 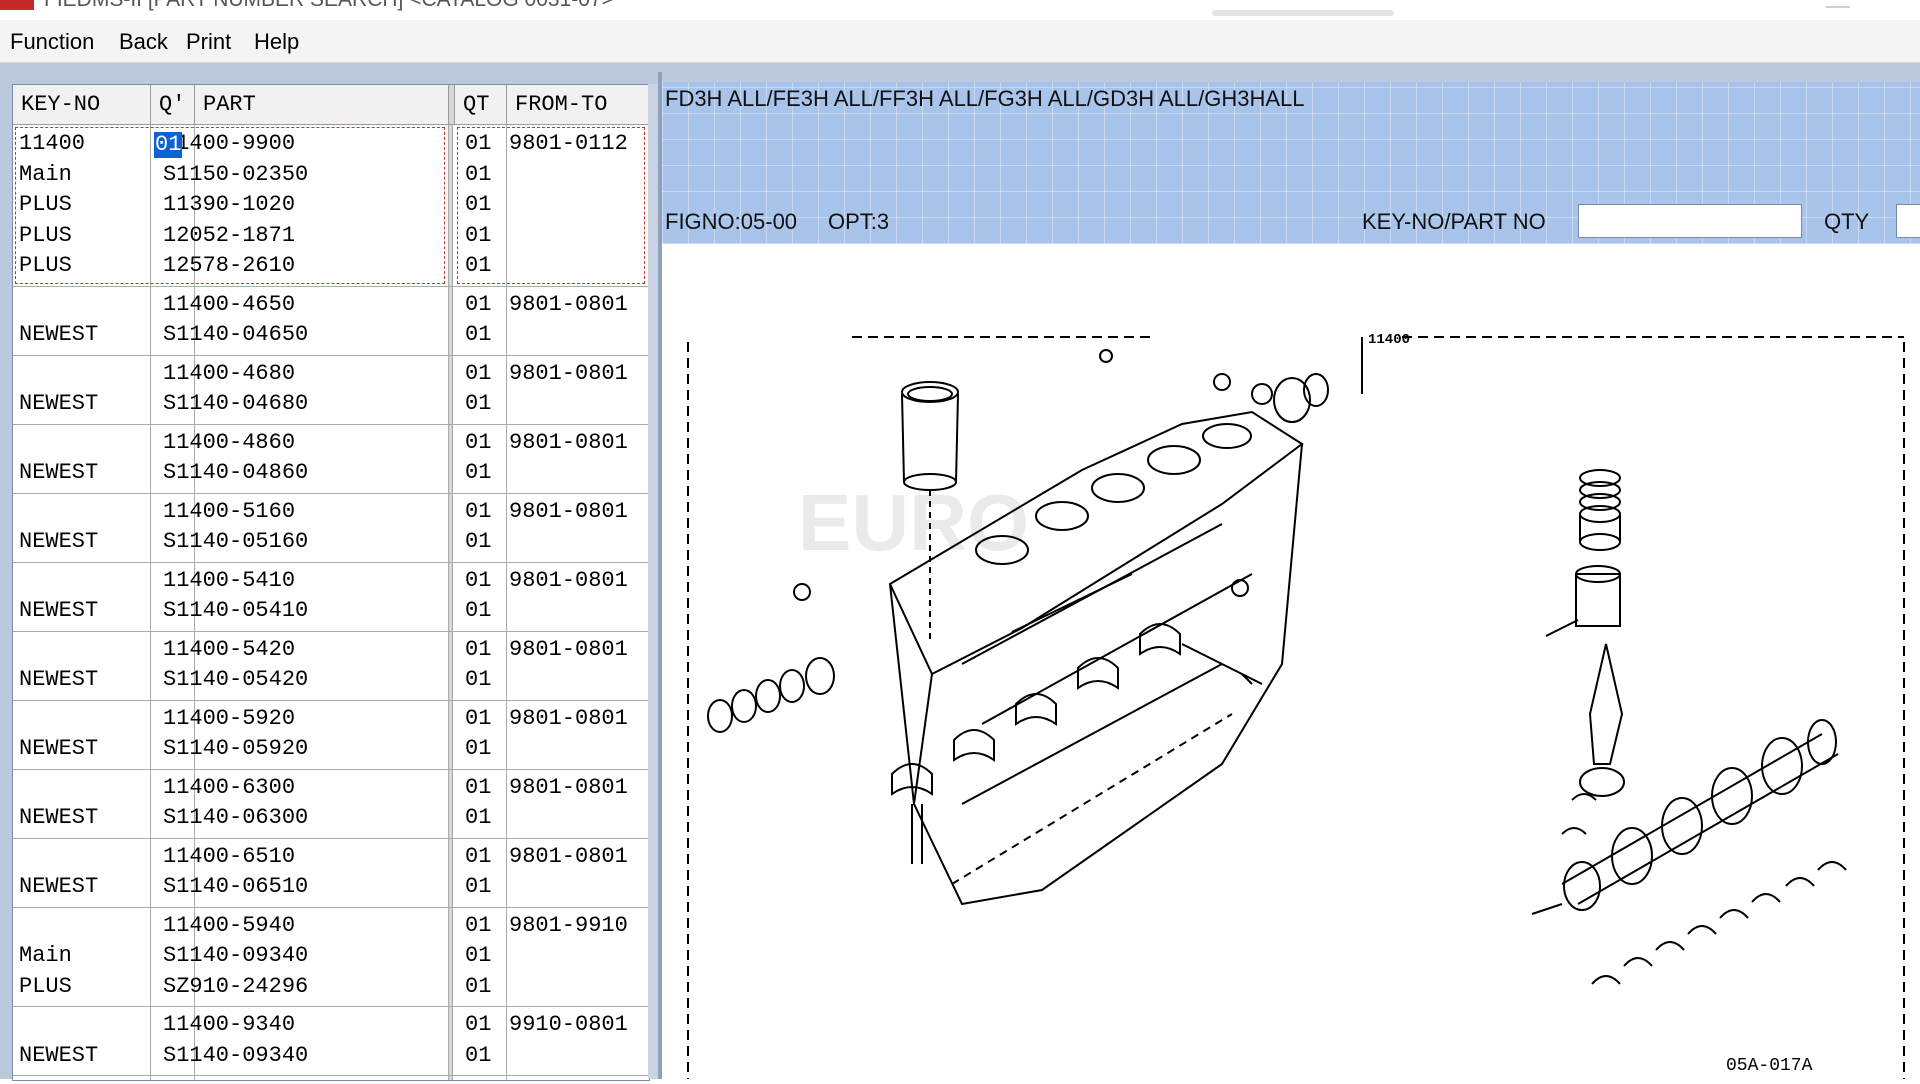 I want to click on from-to-cell: 9910-0801, so click(x=568, y=1024).